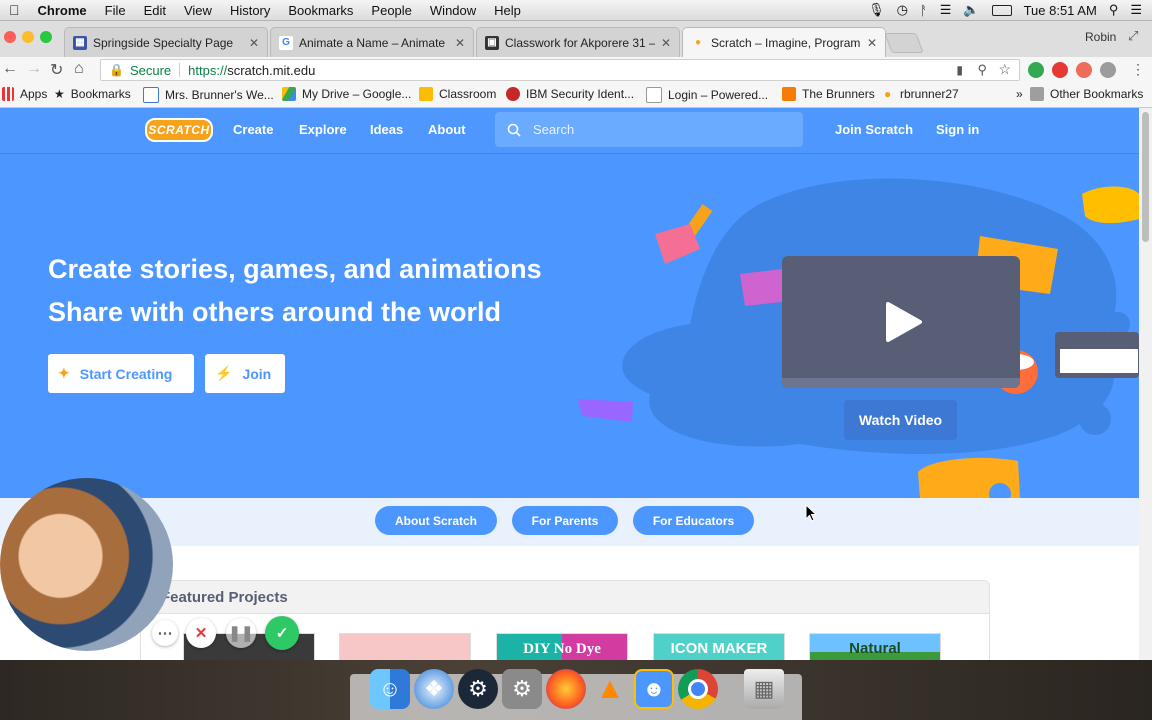 This screenshot has height=720, width=1152. I want to click on window-minimize-button, so click(28, 37).